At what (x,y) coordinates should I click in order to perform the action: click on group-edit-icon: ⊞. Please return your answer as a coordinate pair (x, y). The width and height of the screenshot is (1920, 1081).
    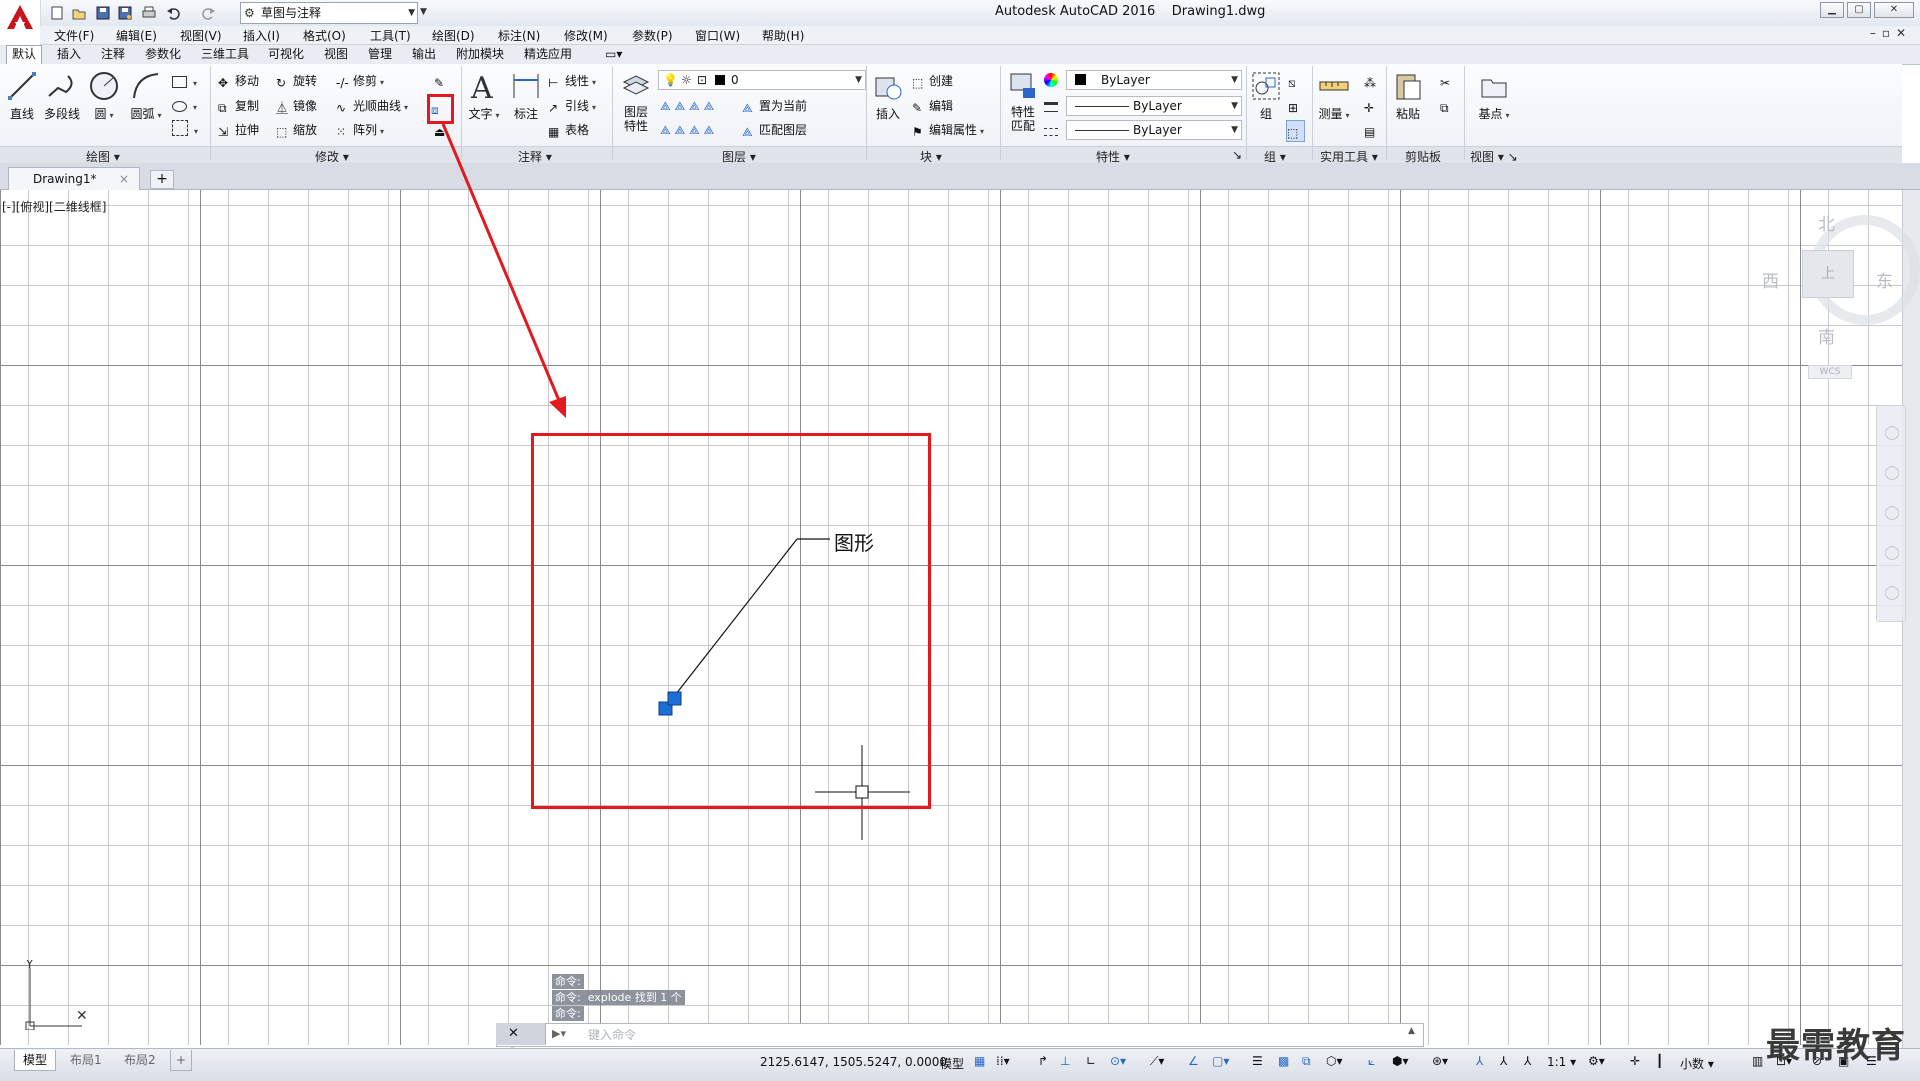
    Looking at the image, I should click on (1296, 106).